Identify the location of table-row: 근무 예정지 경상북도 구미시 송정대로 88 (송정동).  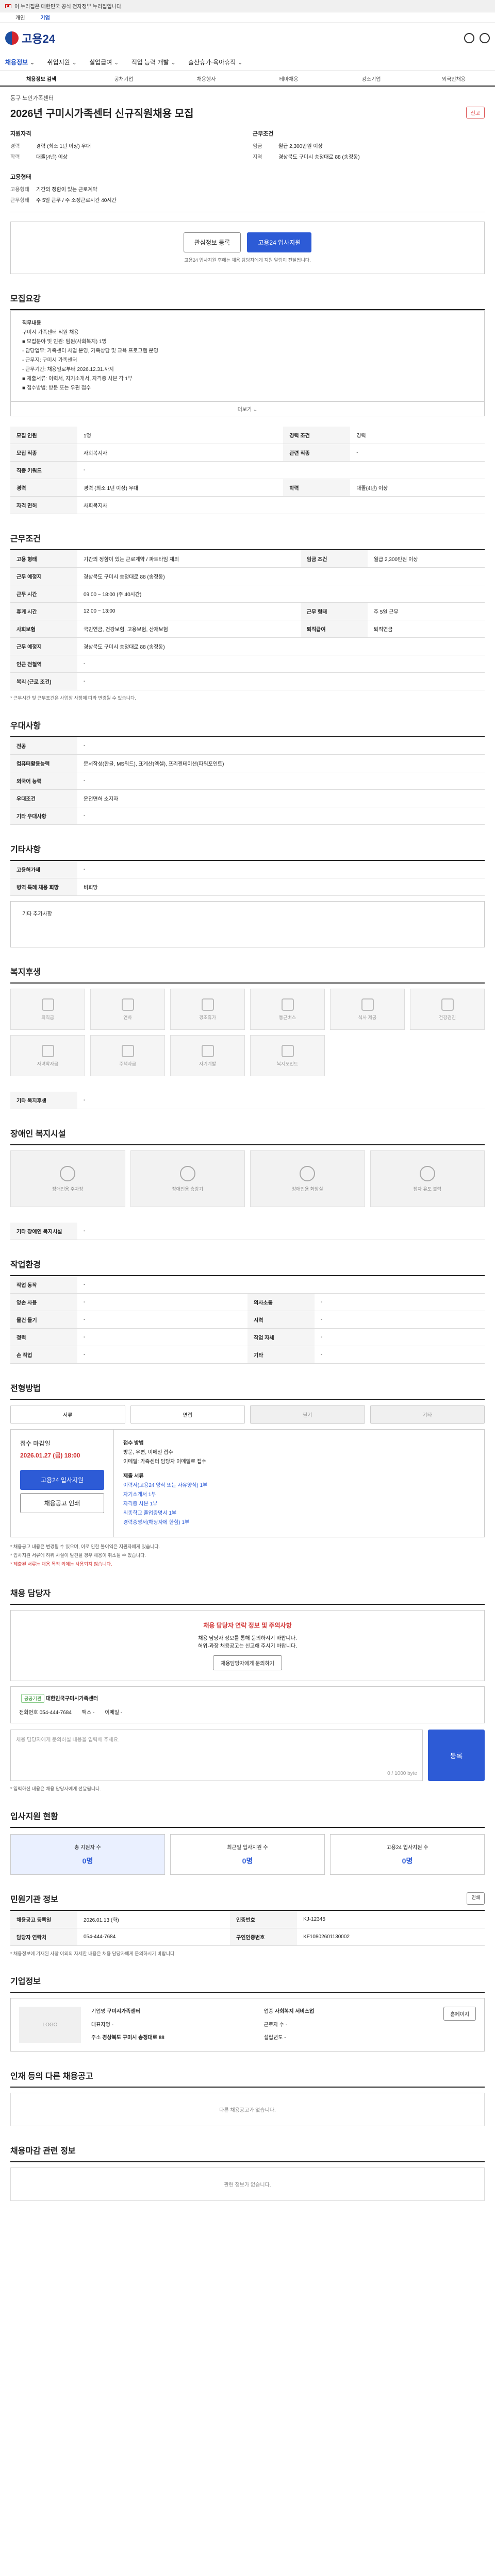
(247, 646).